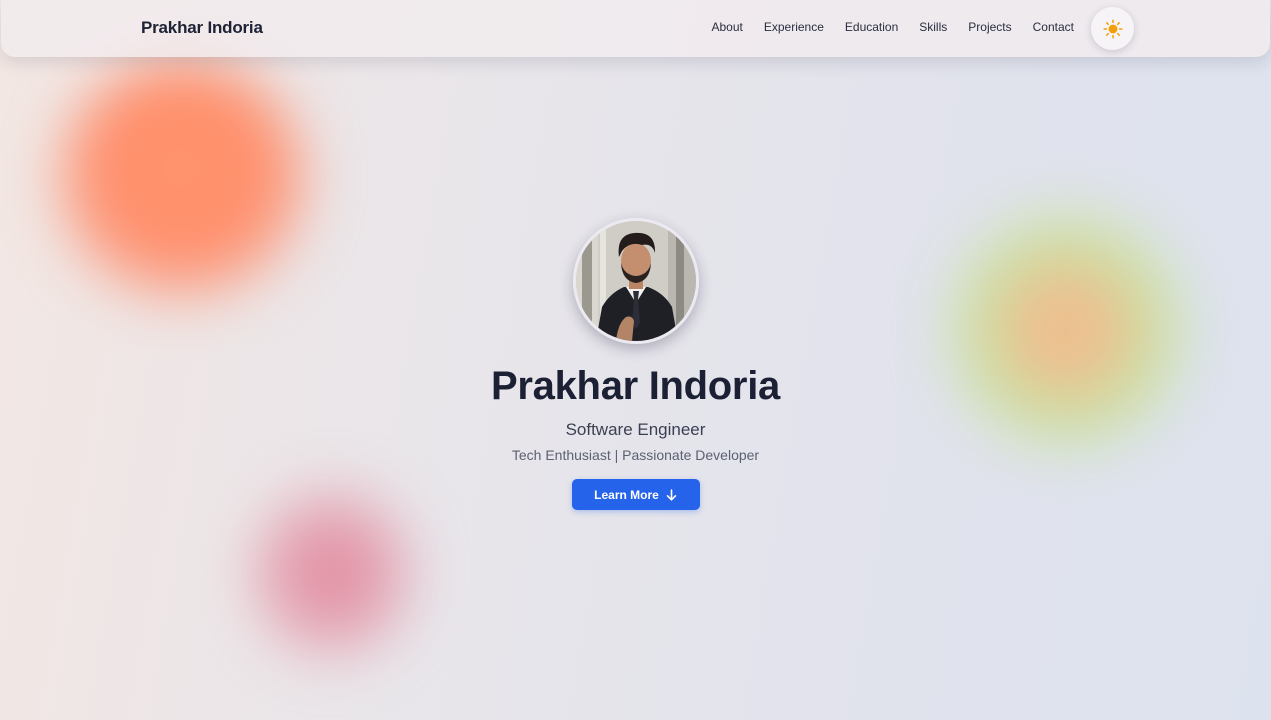 The height and width of the screenshot is (720, 1271). Describe the element at coordinates (635, 429) in the screenshot. I see `hero-role: Software Engineer` at that location.